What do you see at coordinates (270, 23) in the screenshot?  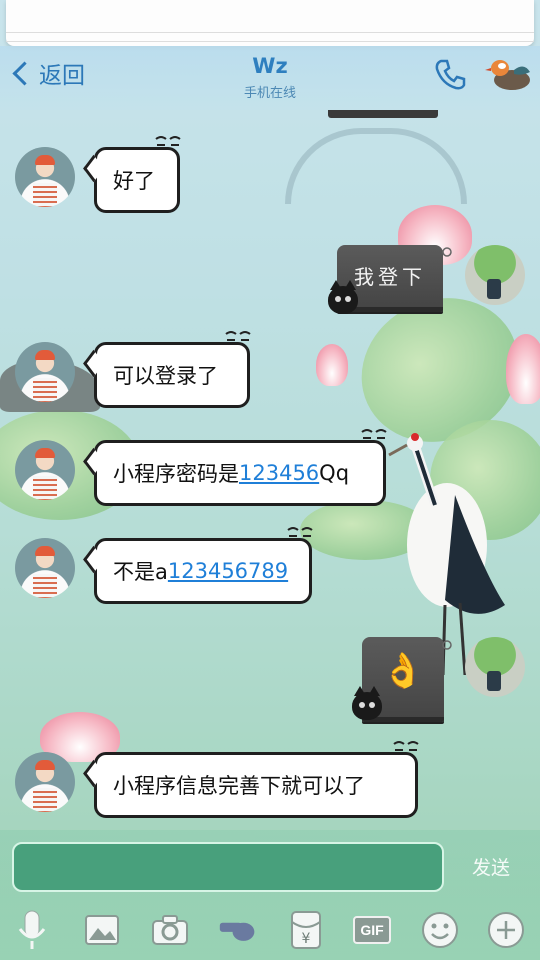 I see `notification-banner` at bounding box center [270, 23].